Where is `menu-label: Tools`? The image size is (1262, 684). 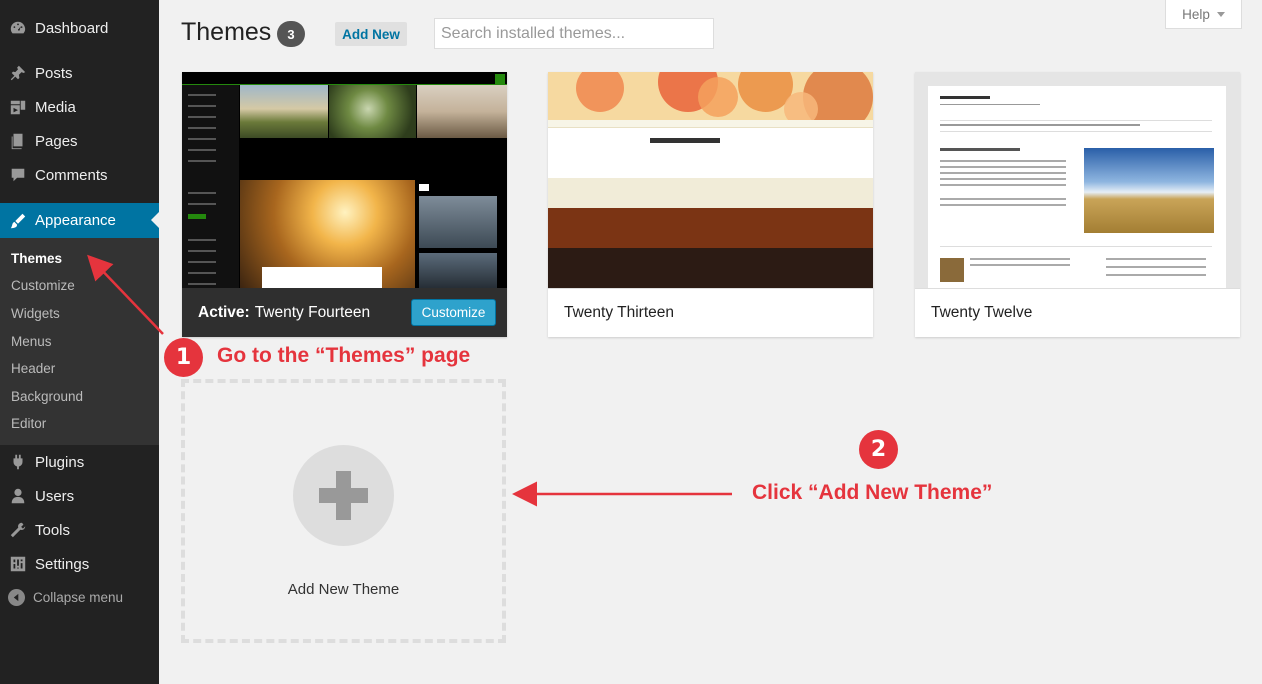 menu-label: Tools is located at coordinates (53, 530).